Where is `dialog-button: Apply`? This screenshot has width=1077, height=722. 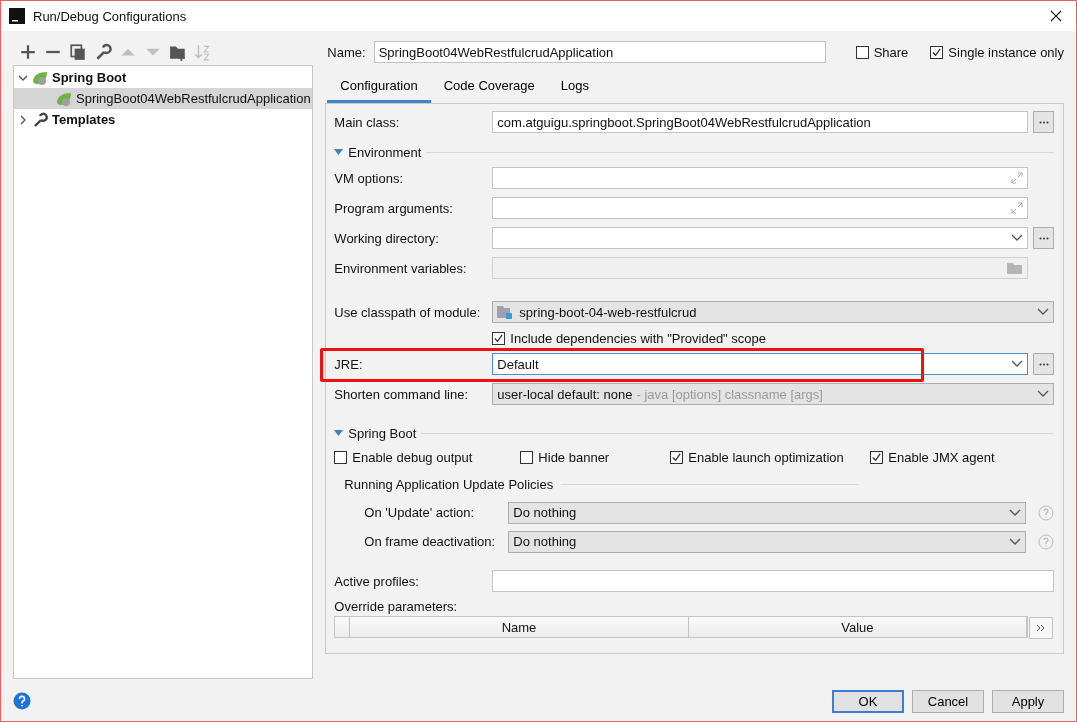
dialog-button: Apply is located at coordinates (1028, 701).